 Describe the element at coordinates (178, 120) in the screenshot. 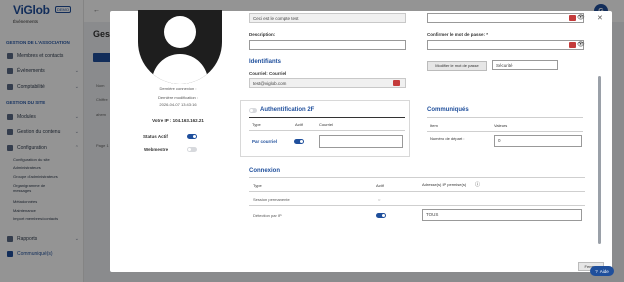

I see `ip-address: Votre IP : 104.163.162.21` at that location.